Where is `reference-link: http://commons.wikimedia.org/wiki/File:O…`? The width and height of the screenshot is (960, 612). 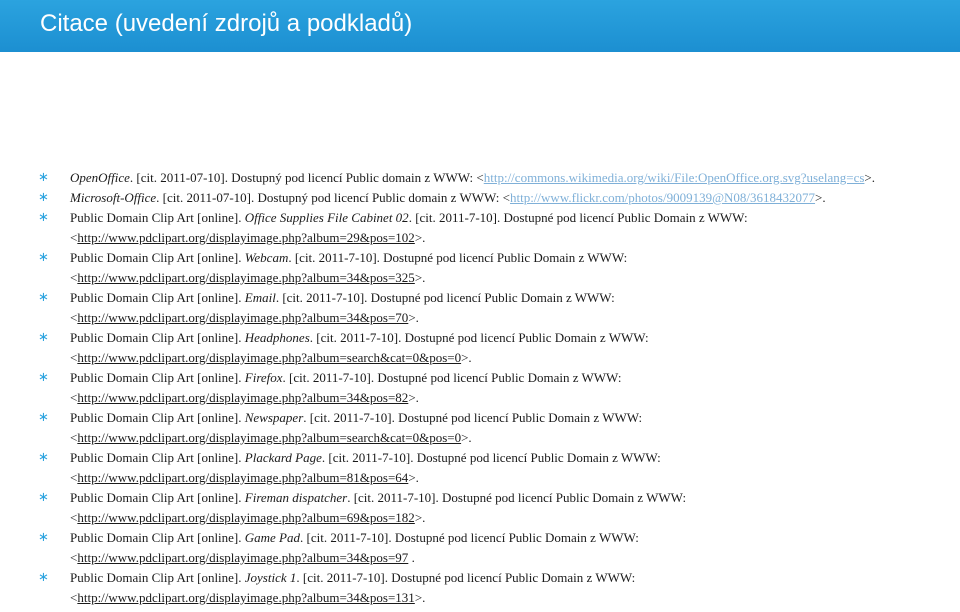 reference-link: http://commons.wikimedia.org/wiki/File:O… is located at coordinates (674, 177).